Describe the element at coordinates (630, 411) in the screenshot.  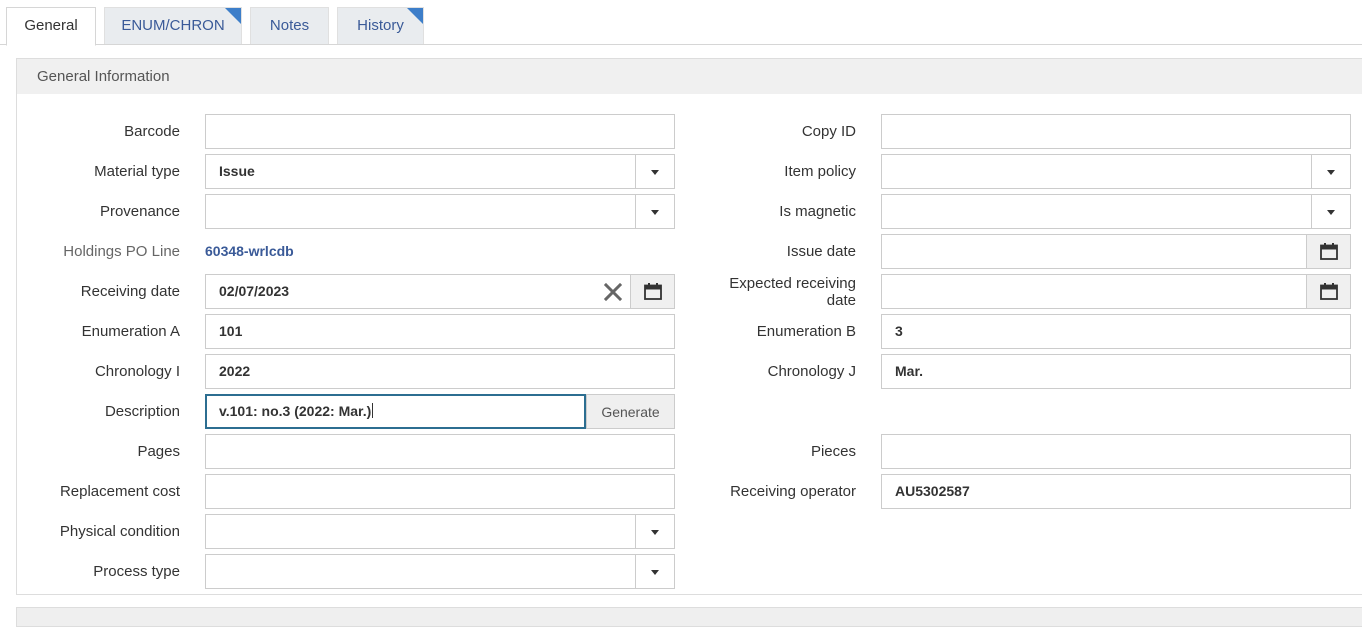
I see `generate-button: Generate` at that location.